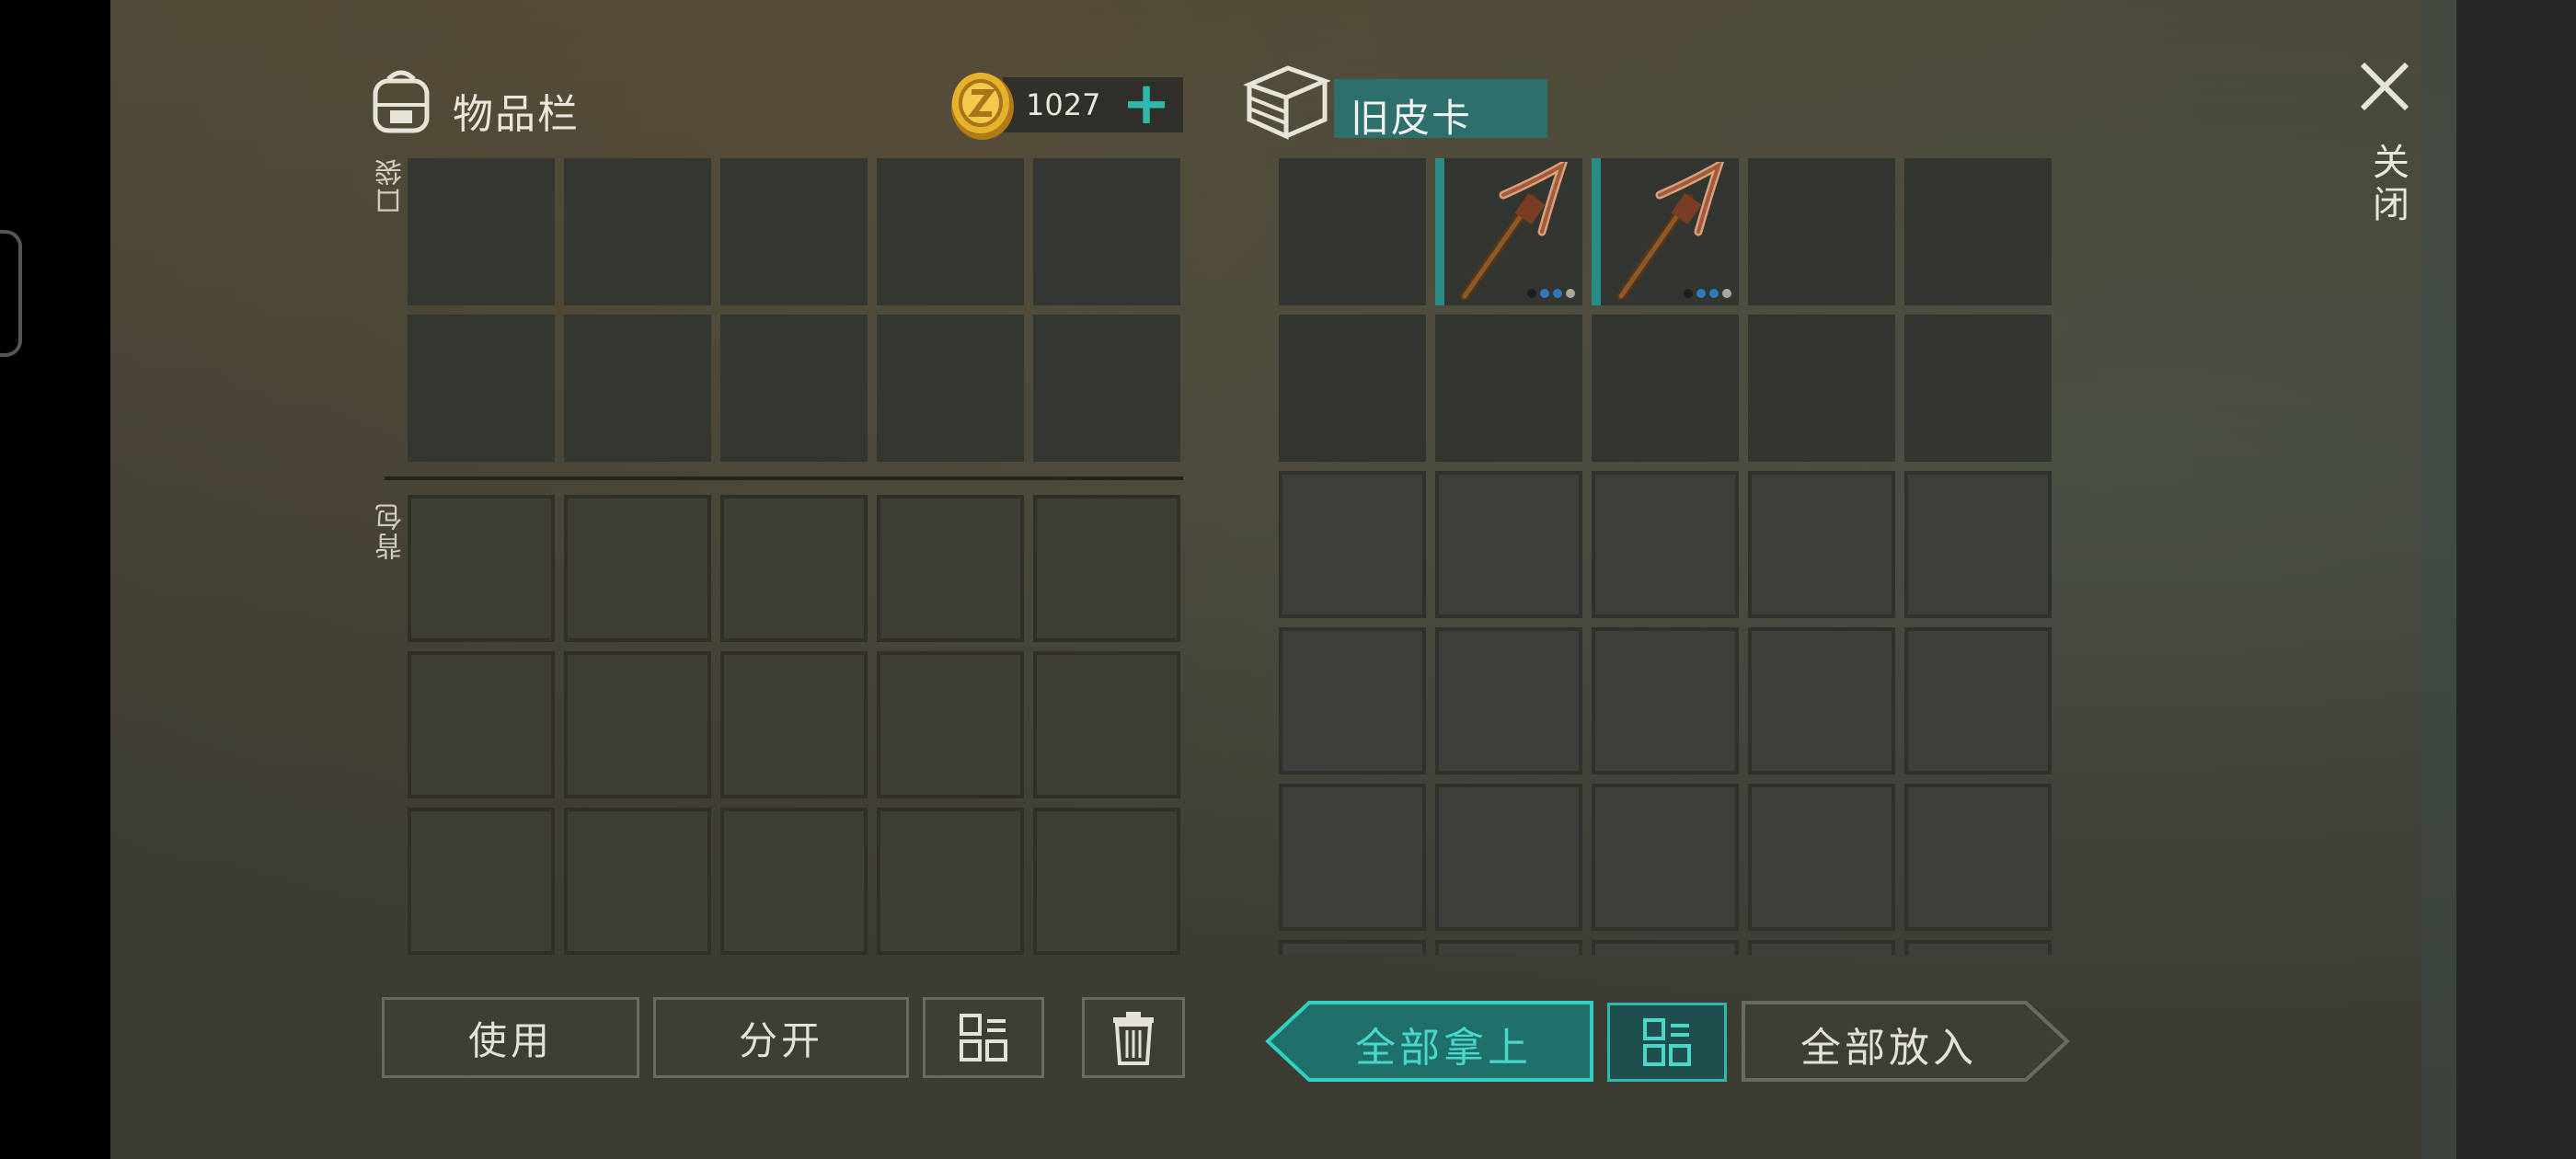 Image resolution: width=2576 pixels, height=1159 pixels. What do you see at coordinates (1443, 1048) in the screenshot?
I see `take-all-label: 全部拿上` at bounding box center [1443, 1048].